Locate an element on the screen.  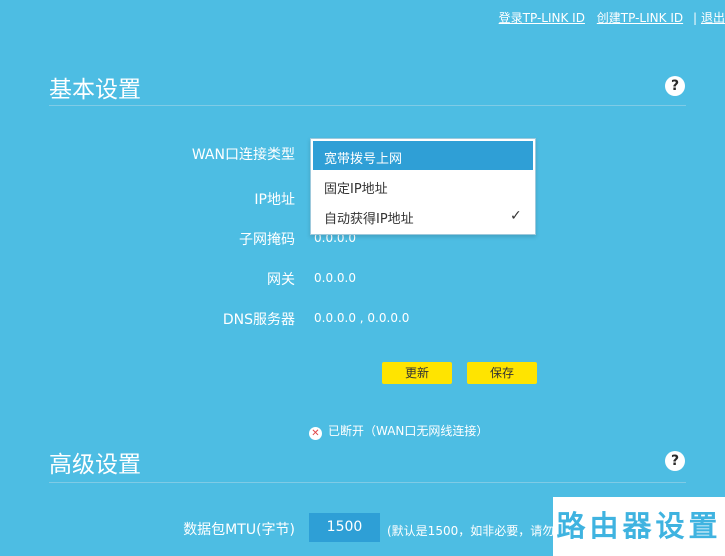
save-button: 保存 is located at coordinates (502, 373).